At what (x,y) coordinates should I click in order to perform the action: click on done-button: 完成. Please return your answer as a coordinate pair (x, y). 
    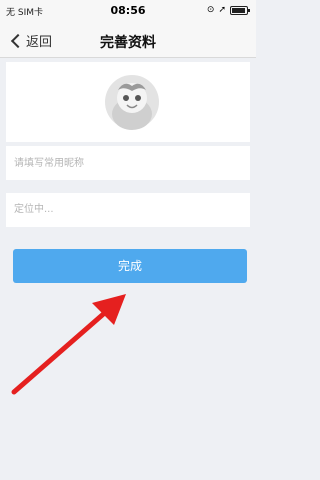
    Looking at the image, I should click on (130, 266).